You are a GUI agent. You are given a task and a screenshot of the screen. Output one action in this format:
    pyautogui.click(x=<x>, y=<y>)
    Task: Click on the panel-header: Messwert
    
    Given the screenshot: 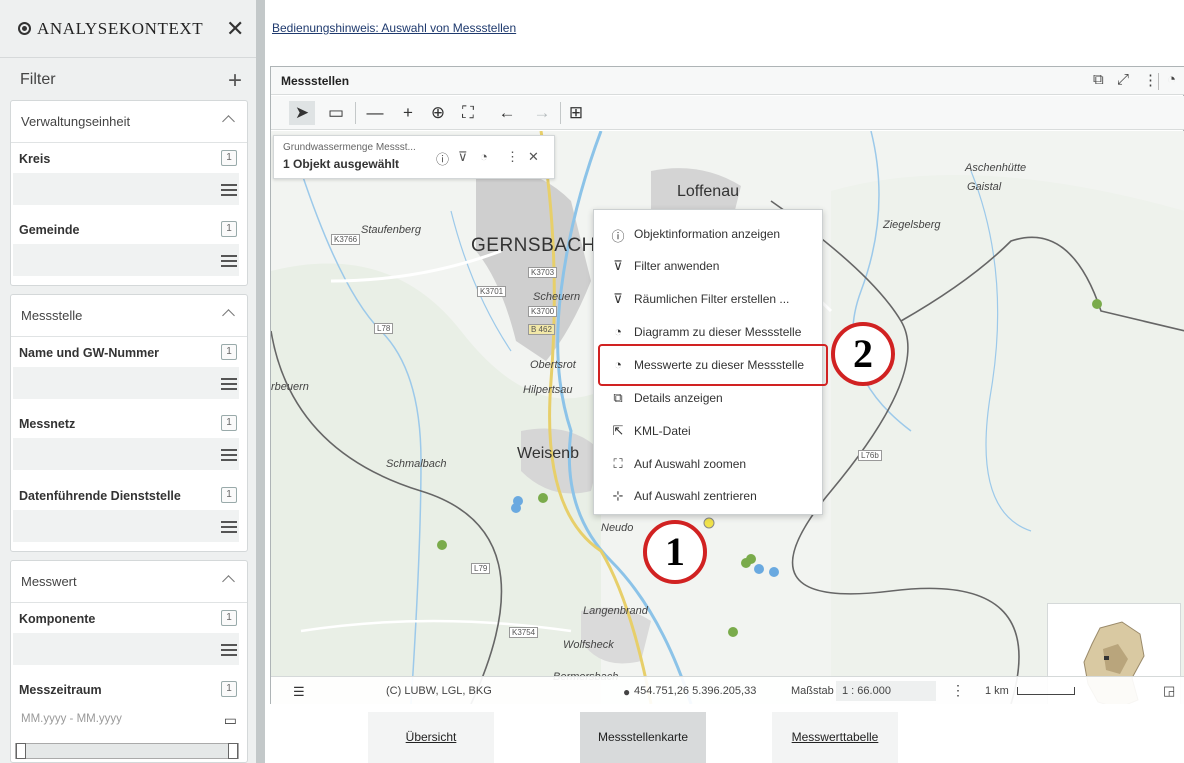 What is the action you would take?
    pyautogui.click(x=129, y=582)
    